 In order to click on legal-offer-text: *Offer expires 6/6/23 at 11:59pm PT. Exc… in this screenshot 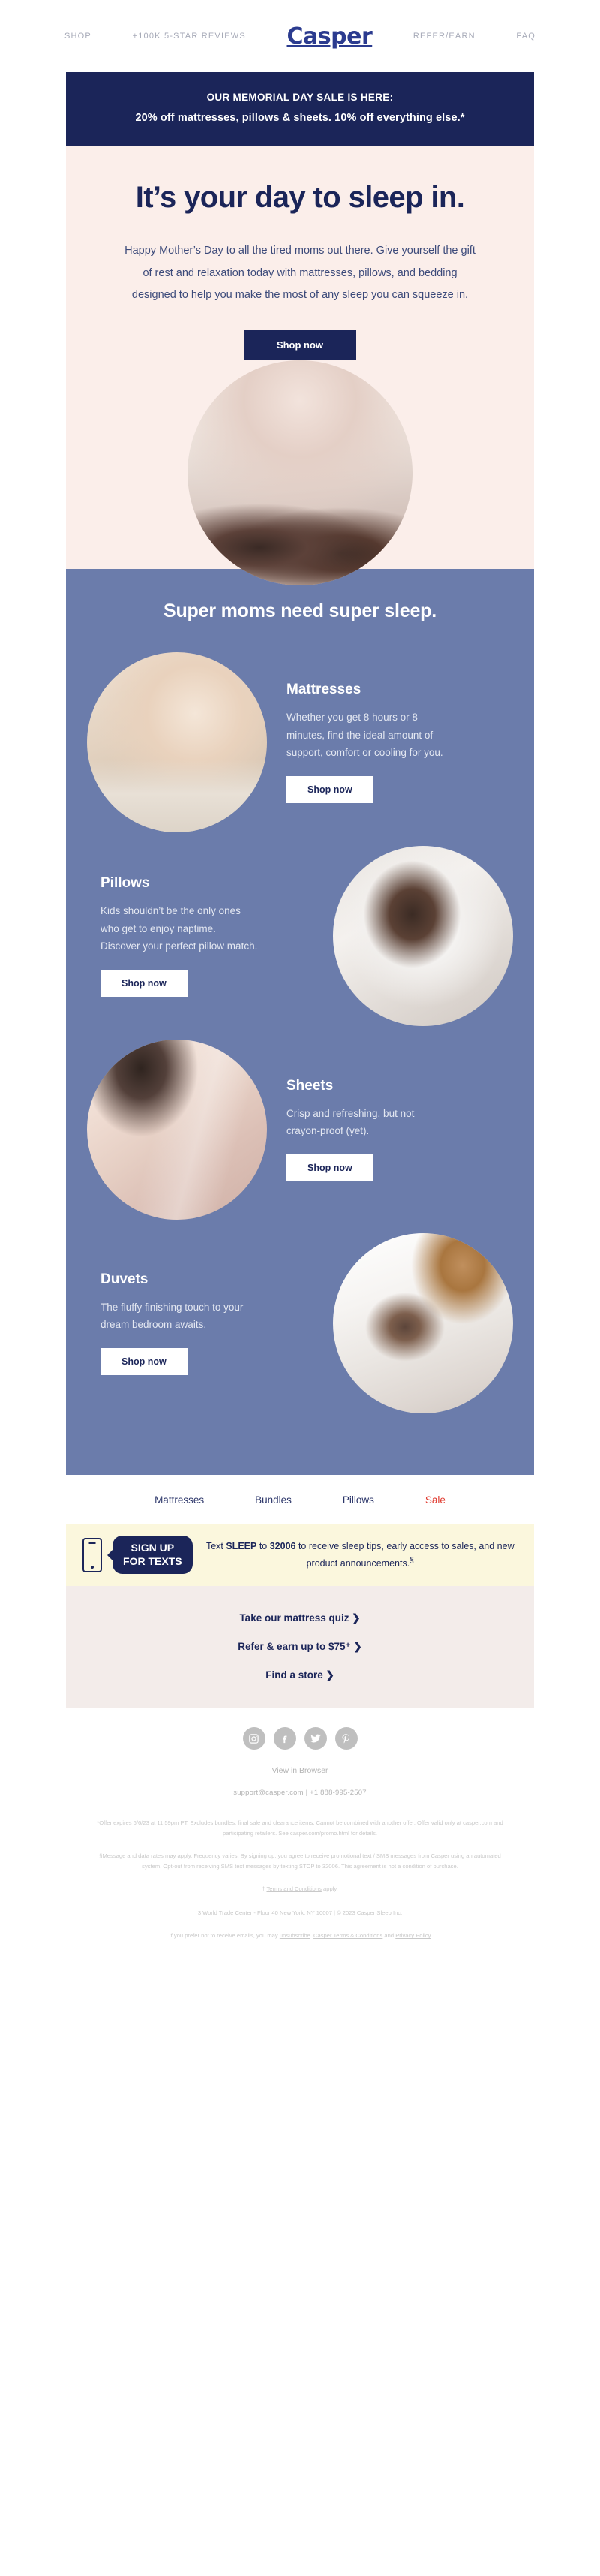, I will do `click(300, 1828)`.